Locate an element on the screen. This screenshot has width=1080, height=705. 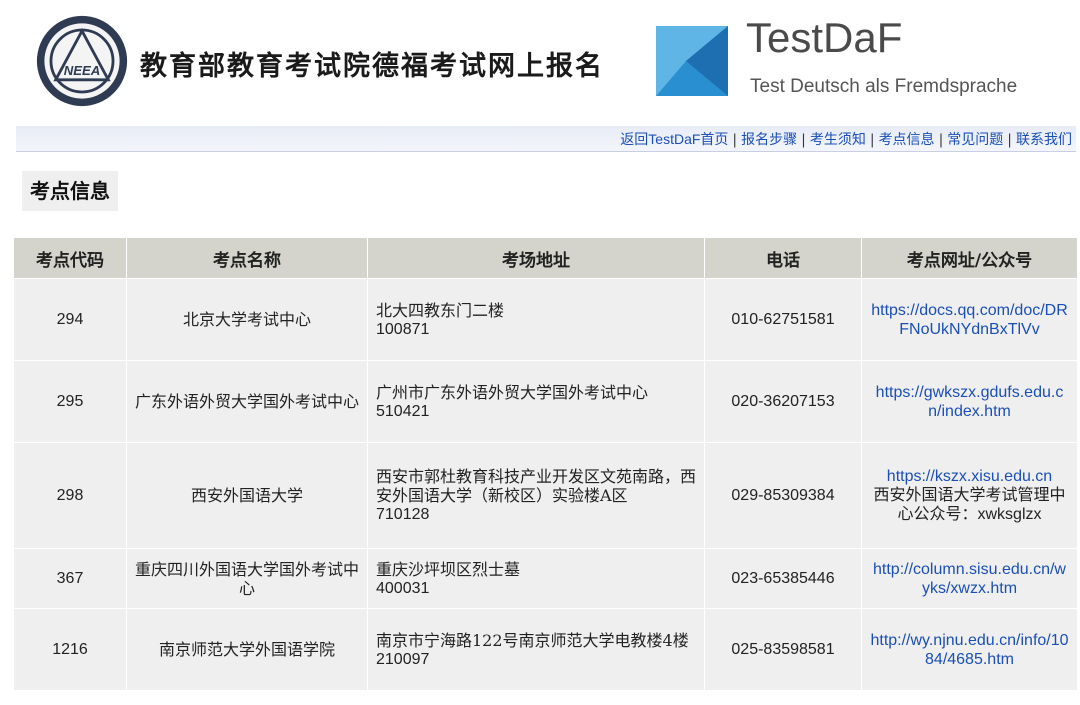
nav-home-suffix: 首页 is located at coordinates (714, 140).